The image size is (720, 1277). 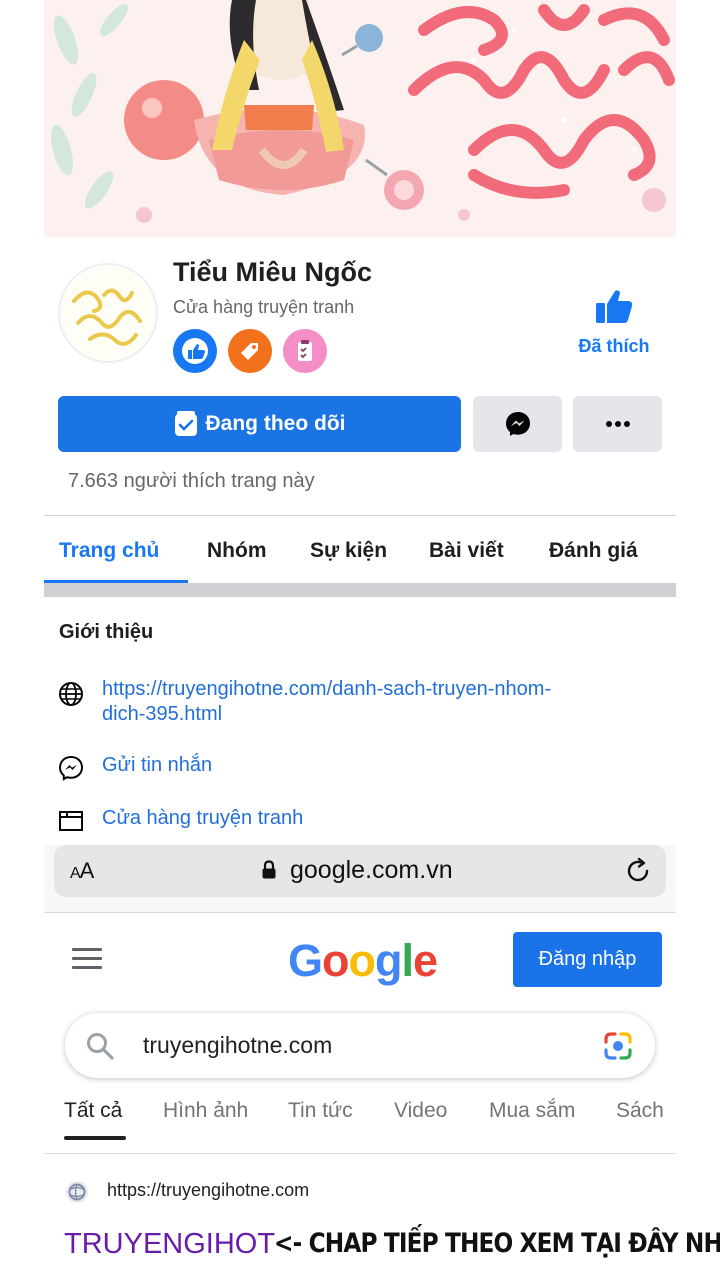 What do you see at coordinates (273, 272) in the screenshot?
I see `page-title: Tiểu Miêu Ngốc` at bounding box center [273, 272].